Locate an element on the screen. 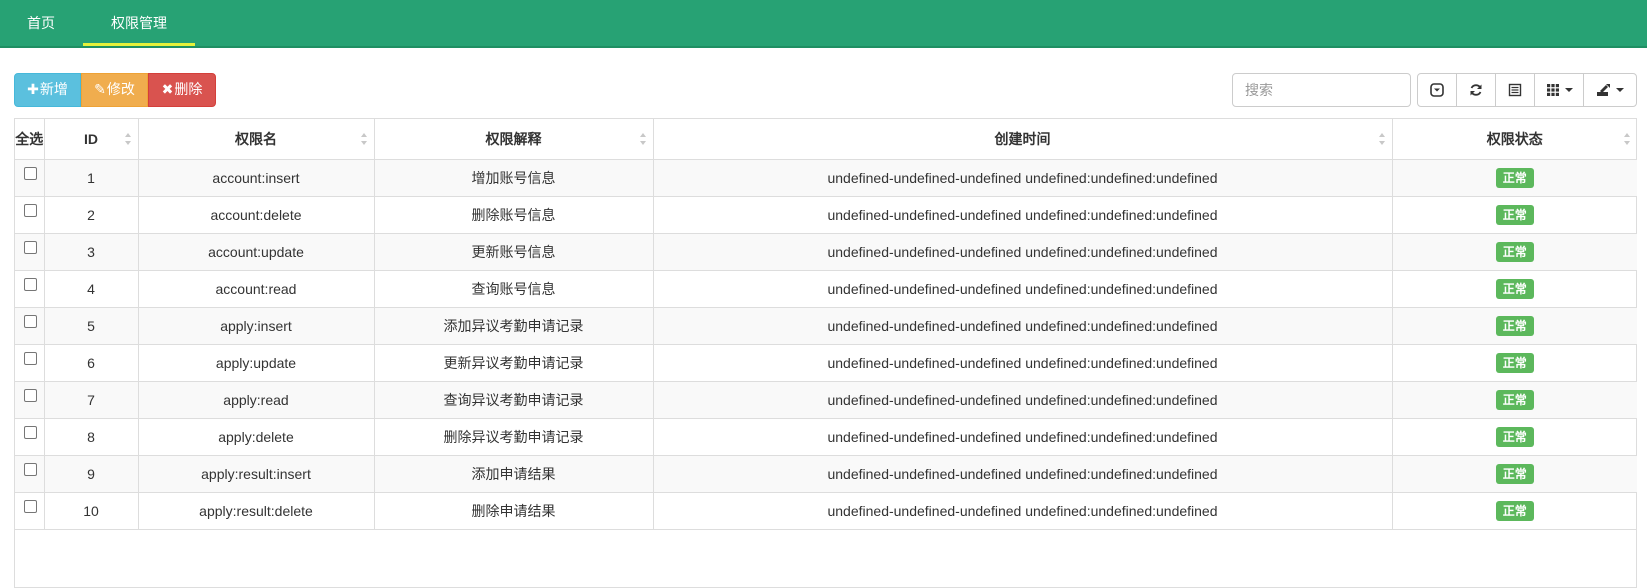 The height and width of the screenshot is (588, 1647). column-header-created-time: 创建时间 is located at coordinates (1023, 139).